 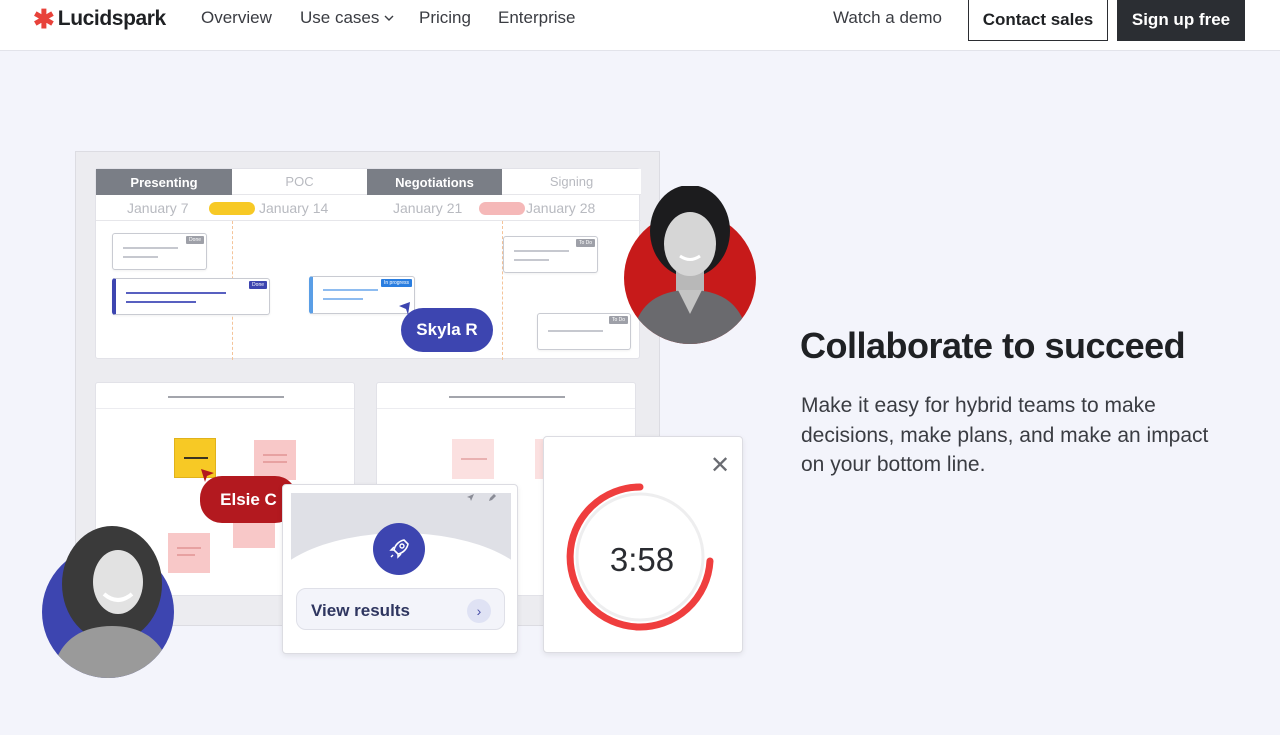 I want to click on rocket-icon, so click(x=399, y=549).